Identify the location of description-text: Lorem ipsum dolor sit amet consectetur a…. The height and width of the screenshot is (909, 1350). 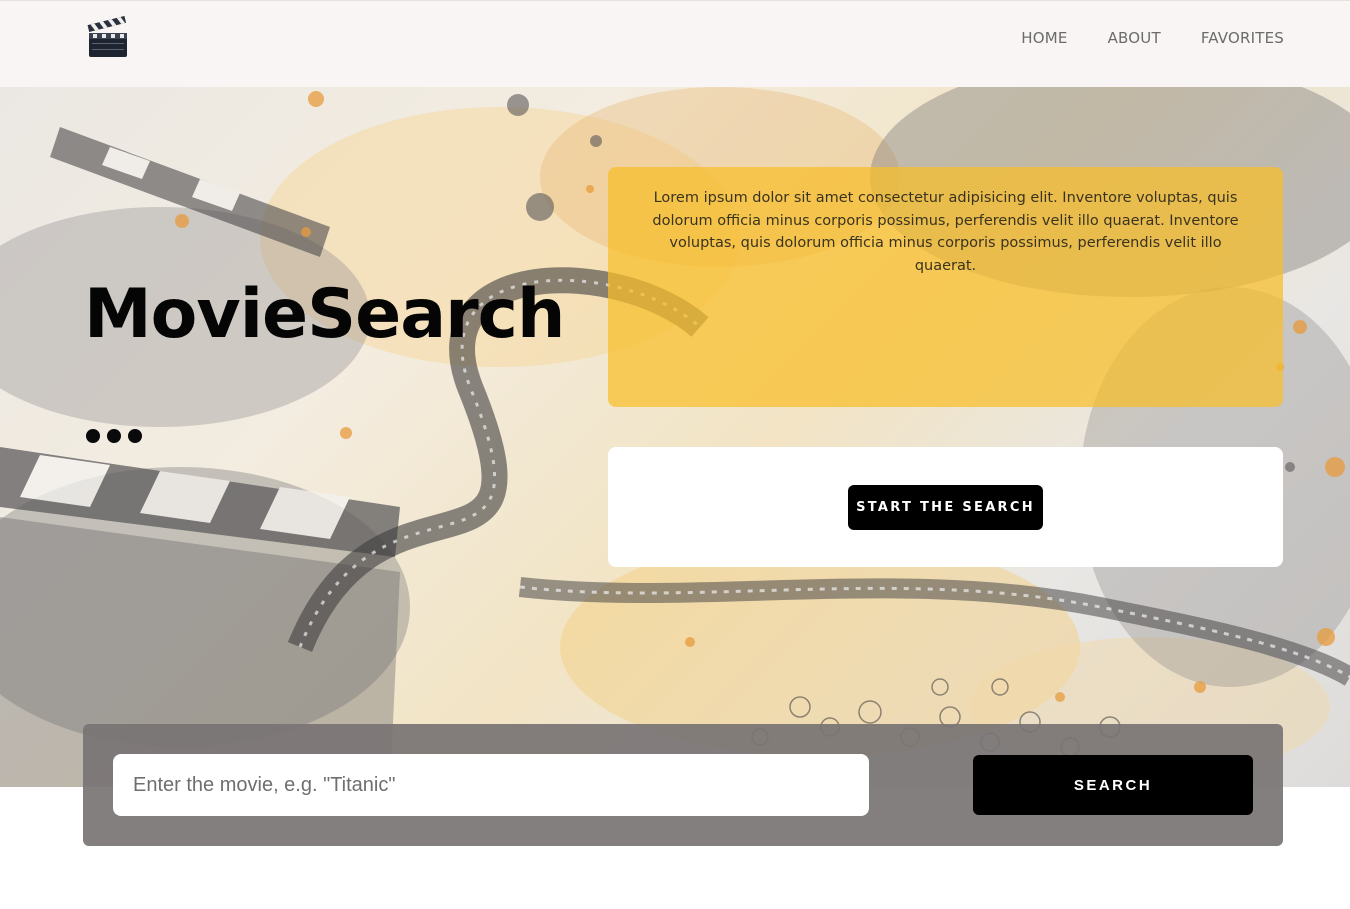
(945, 232).